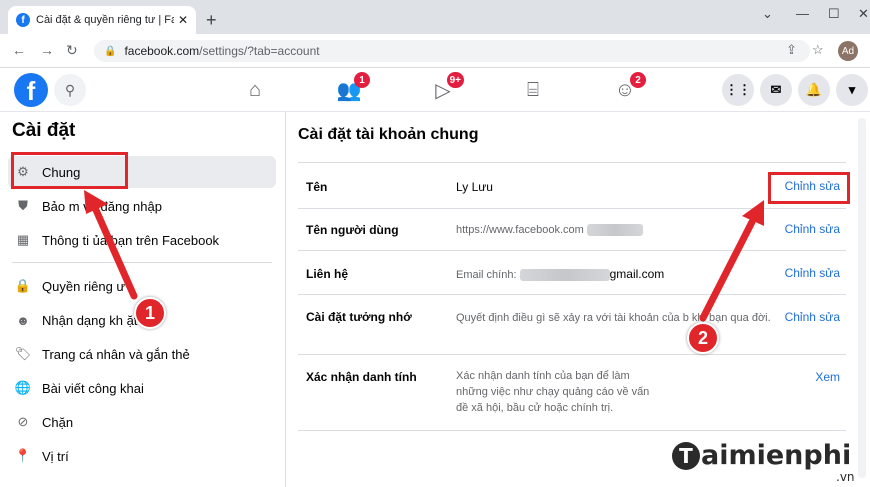 The height and width of the screenshot is (487, 870). I want to click on row-label-name: Tên, so click(317, 187).